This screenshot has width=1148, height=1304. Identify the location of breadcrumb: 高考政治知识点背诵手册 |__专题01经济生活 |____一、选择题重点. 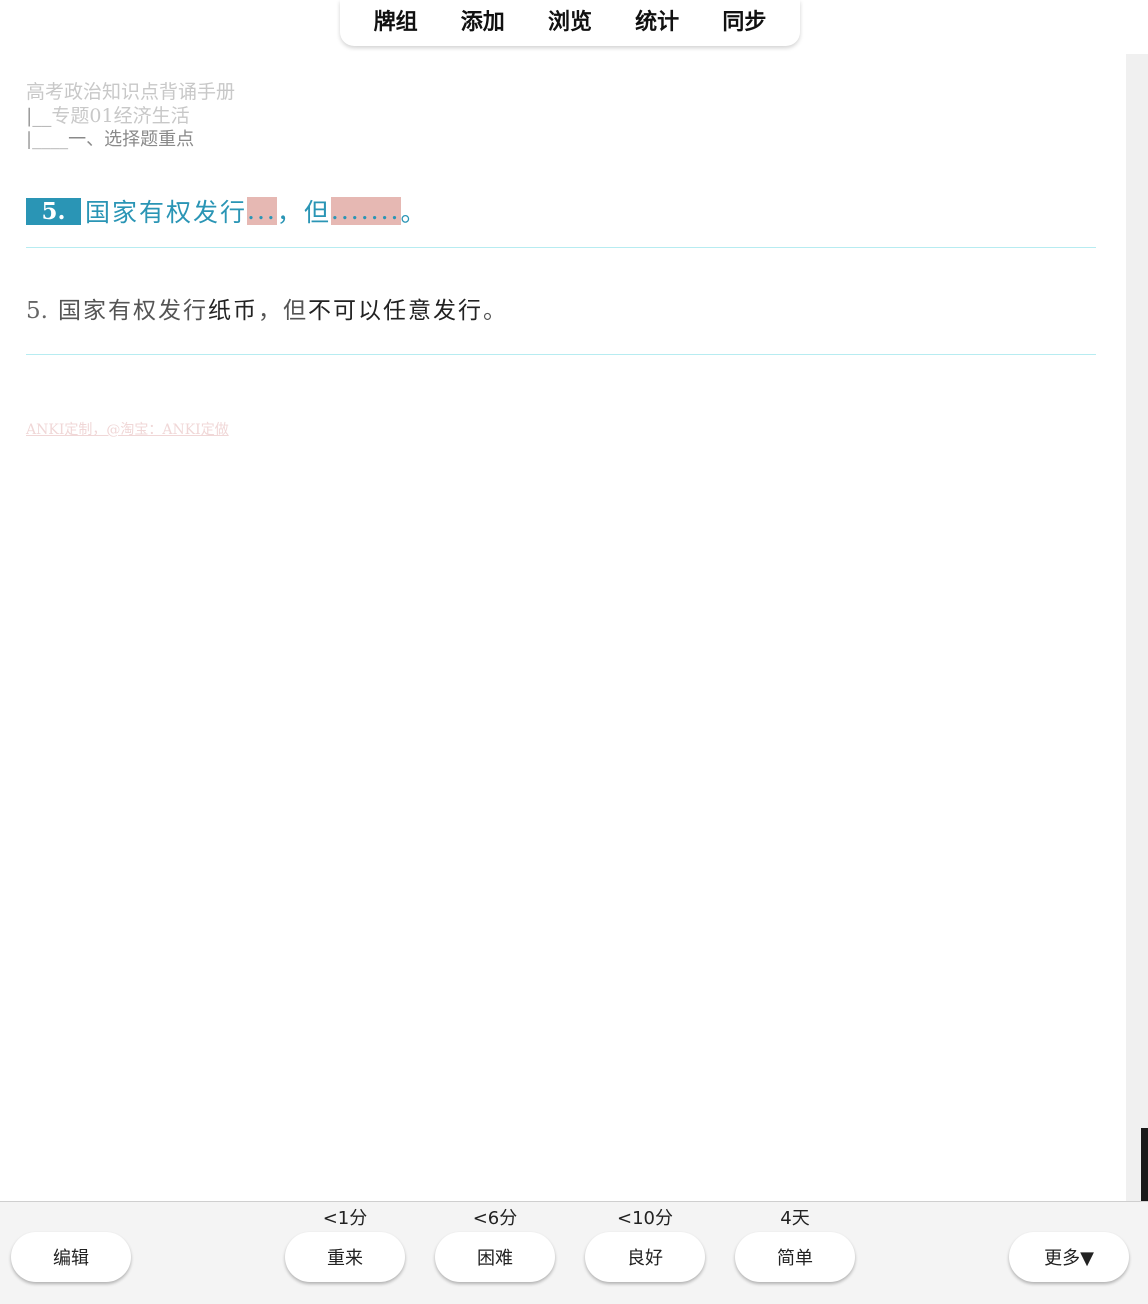
(561, 116).